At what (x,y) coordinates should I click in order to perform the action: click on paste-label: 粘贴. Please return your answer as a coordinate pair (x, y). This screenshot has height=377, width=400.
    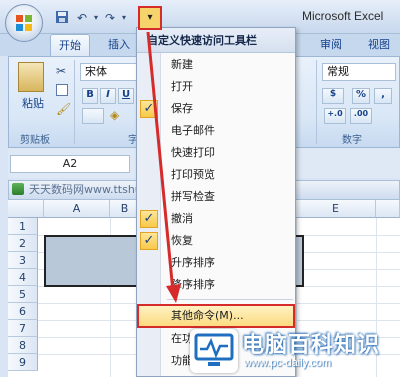
    Looking at the image, I should click on (33, 103).